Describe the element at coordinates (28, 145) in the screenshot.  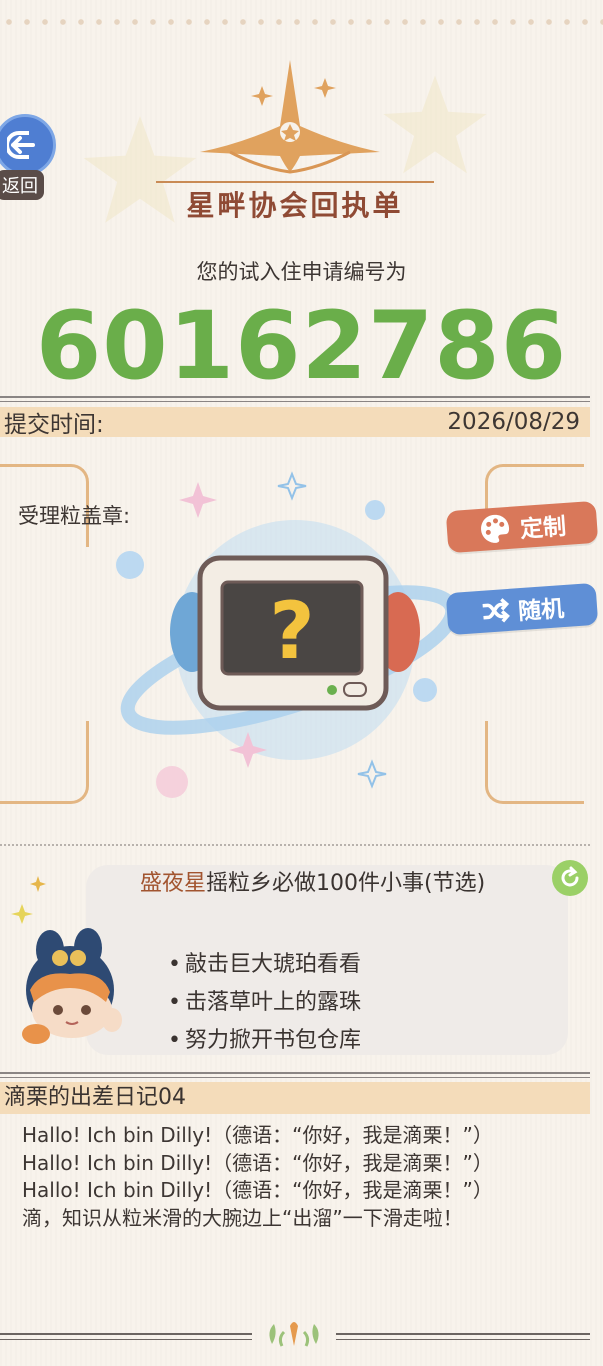
I see `back-arrow-icon` at that location.